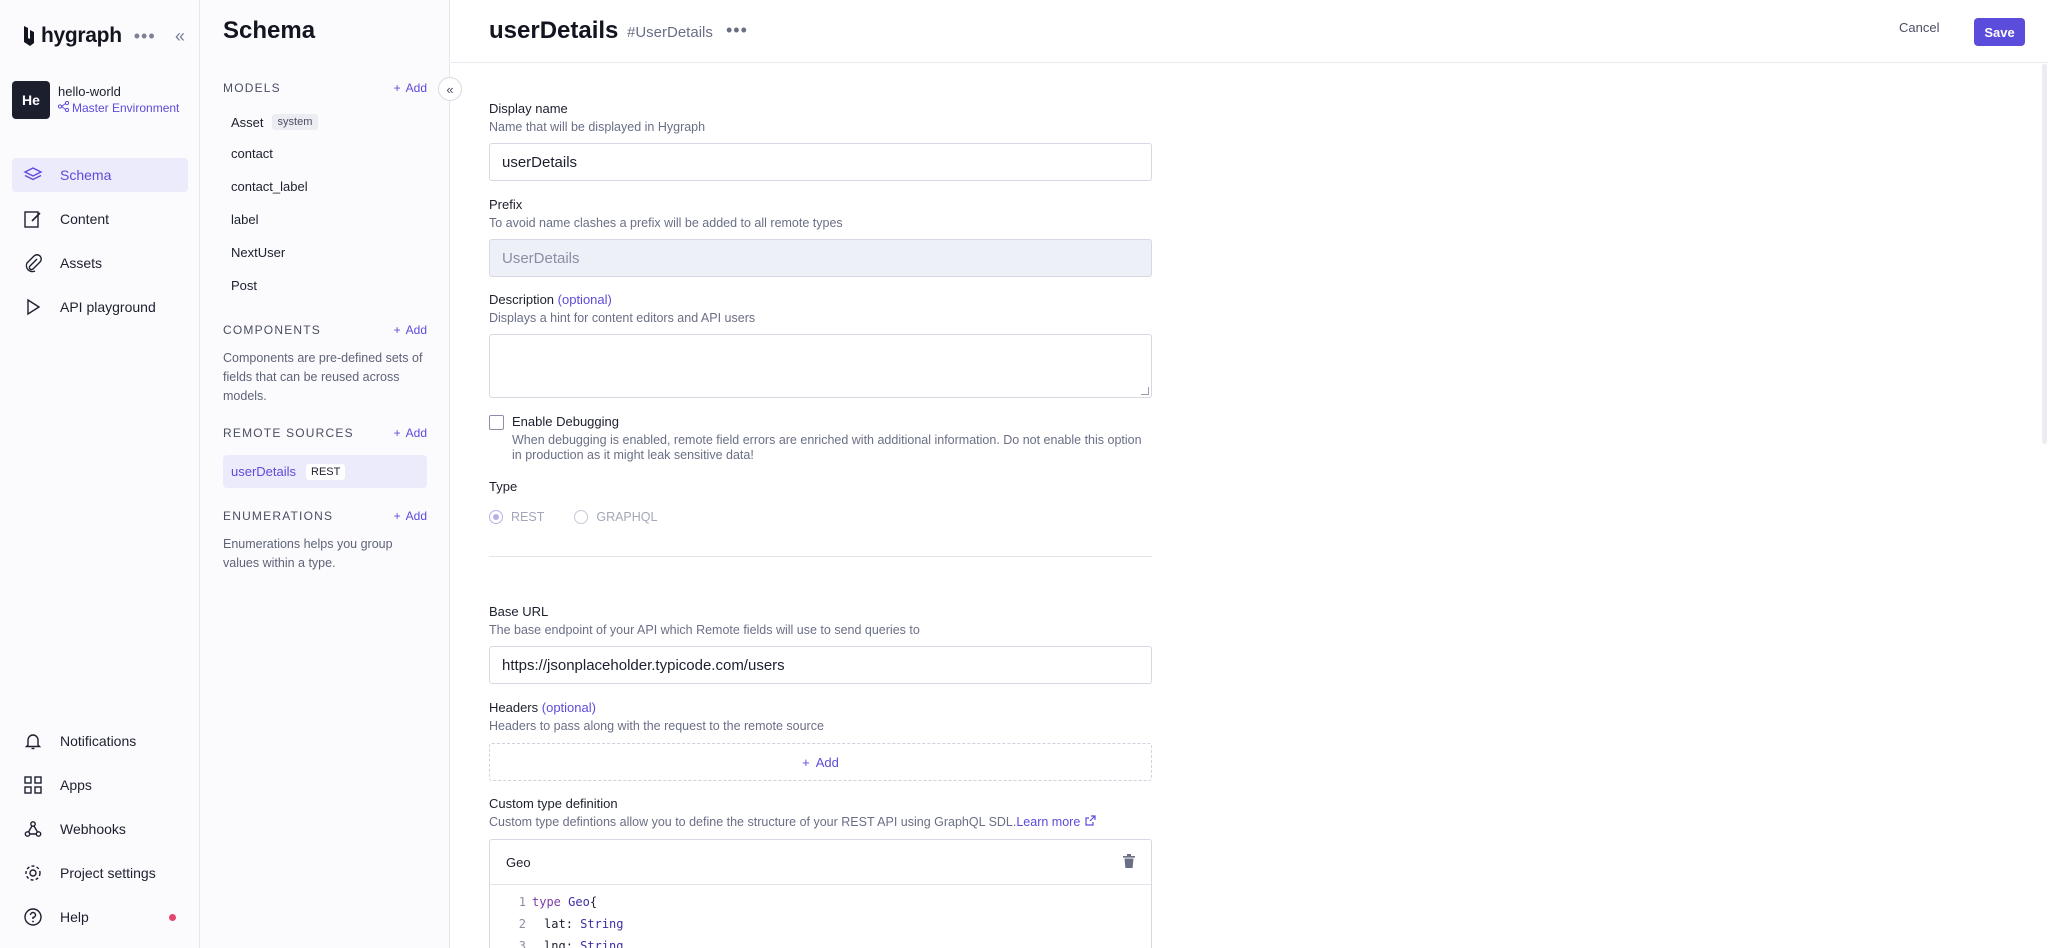  I want to click on add-remote-source-button: + Add, so click(410, 433).